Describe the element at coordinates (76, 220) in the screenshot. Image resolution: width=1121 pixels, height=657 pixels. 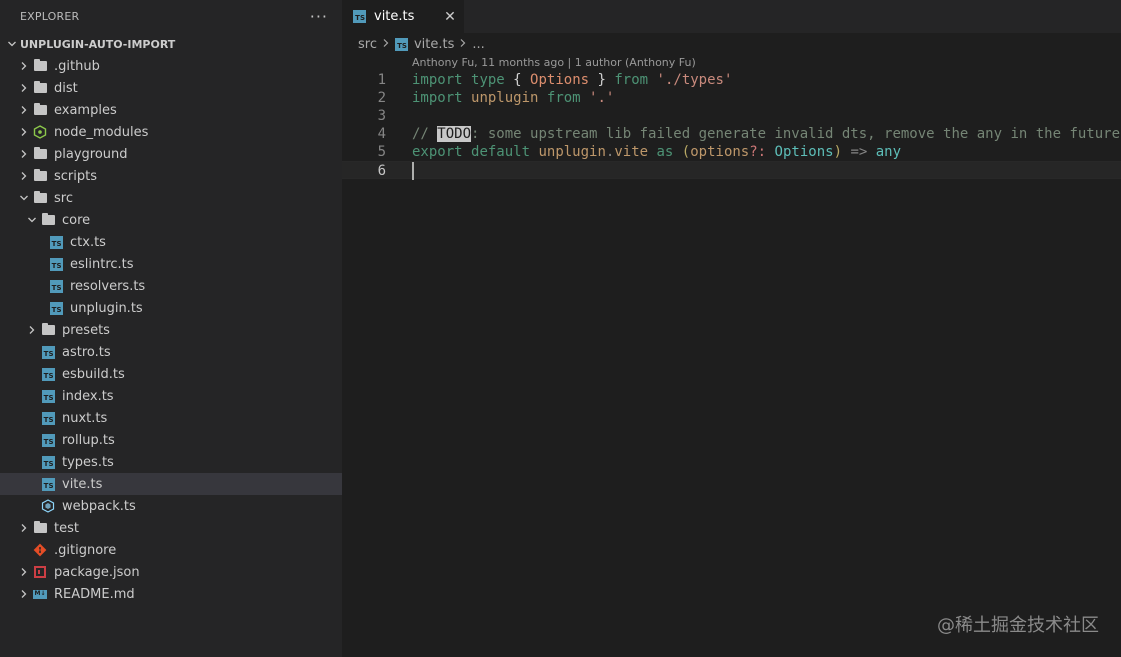
I see `tree-item-label: core` at that location.